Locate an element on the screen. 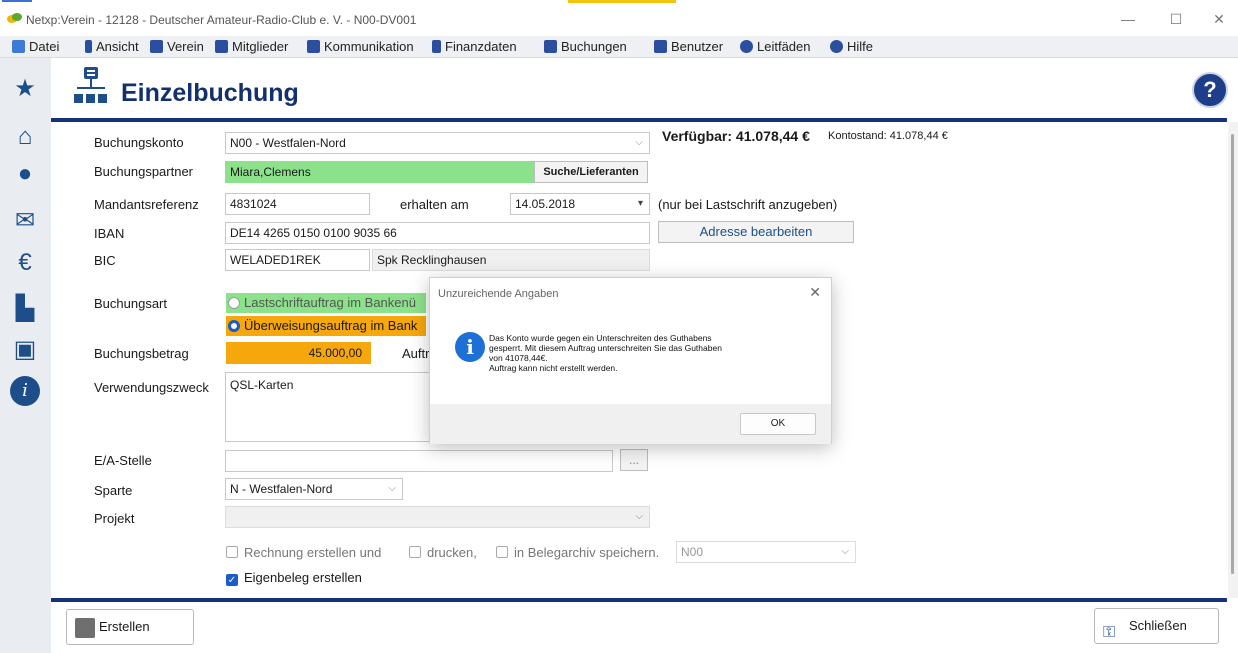 This screenshot has width=1238, height=653. menu-hilfe: Hilfe is located at coordinates (851, 46).